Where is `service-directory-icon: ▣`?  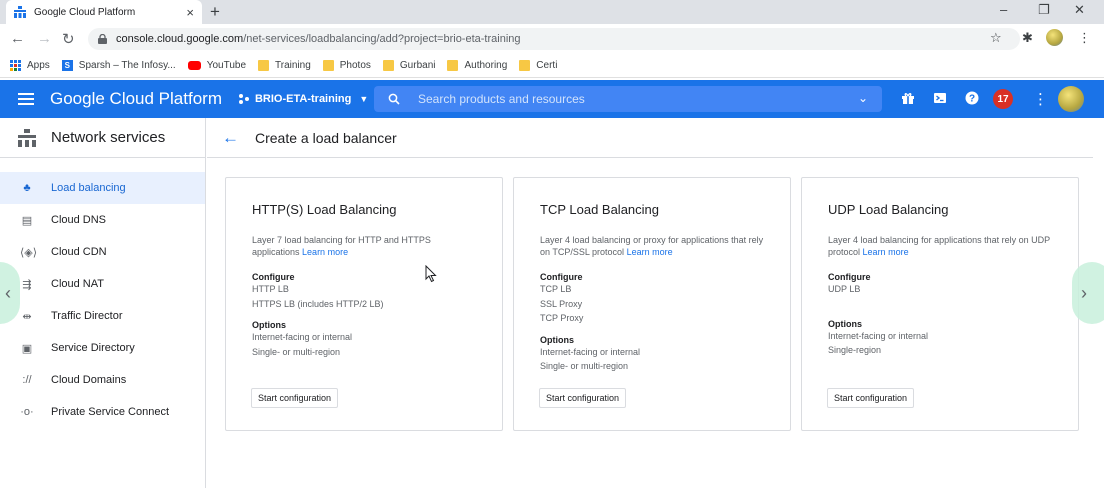 service-directory-icon: ▣ is located at coordinates (27, 348).